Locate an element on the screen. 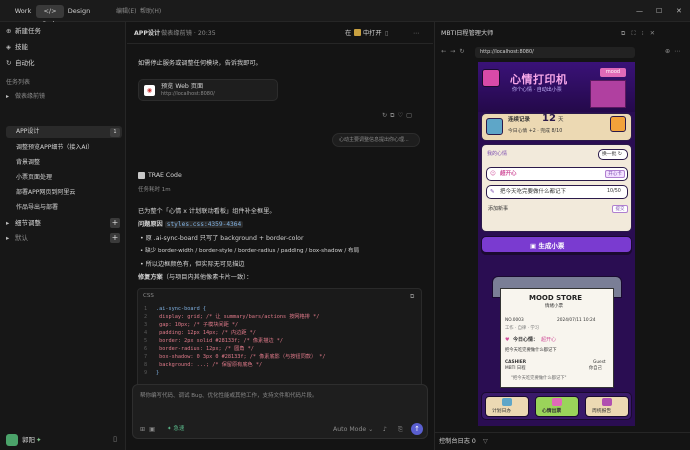  input-tool-icons: ⊞▣ is located at coordinates (149, 429).